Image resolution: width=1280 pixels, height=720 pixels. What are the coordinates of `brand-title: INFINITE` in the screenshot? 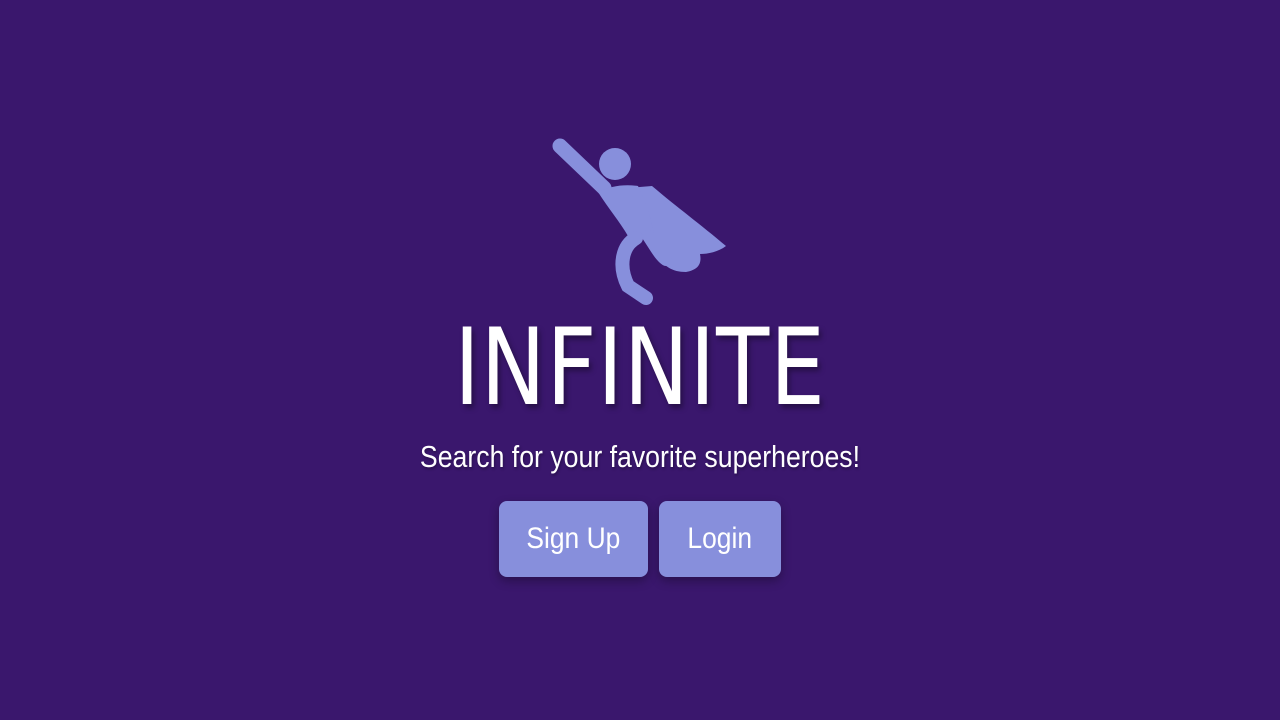 It's located at (640, 367).